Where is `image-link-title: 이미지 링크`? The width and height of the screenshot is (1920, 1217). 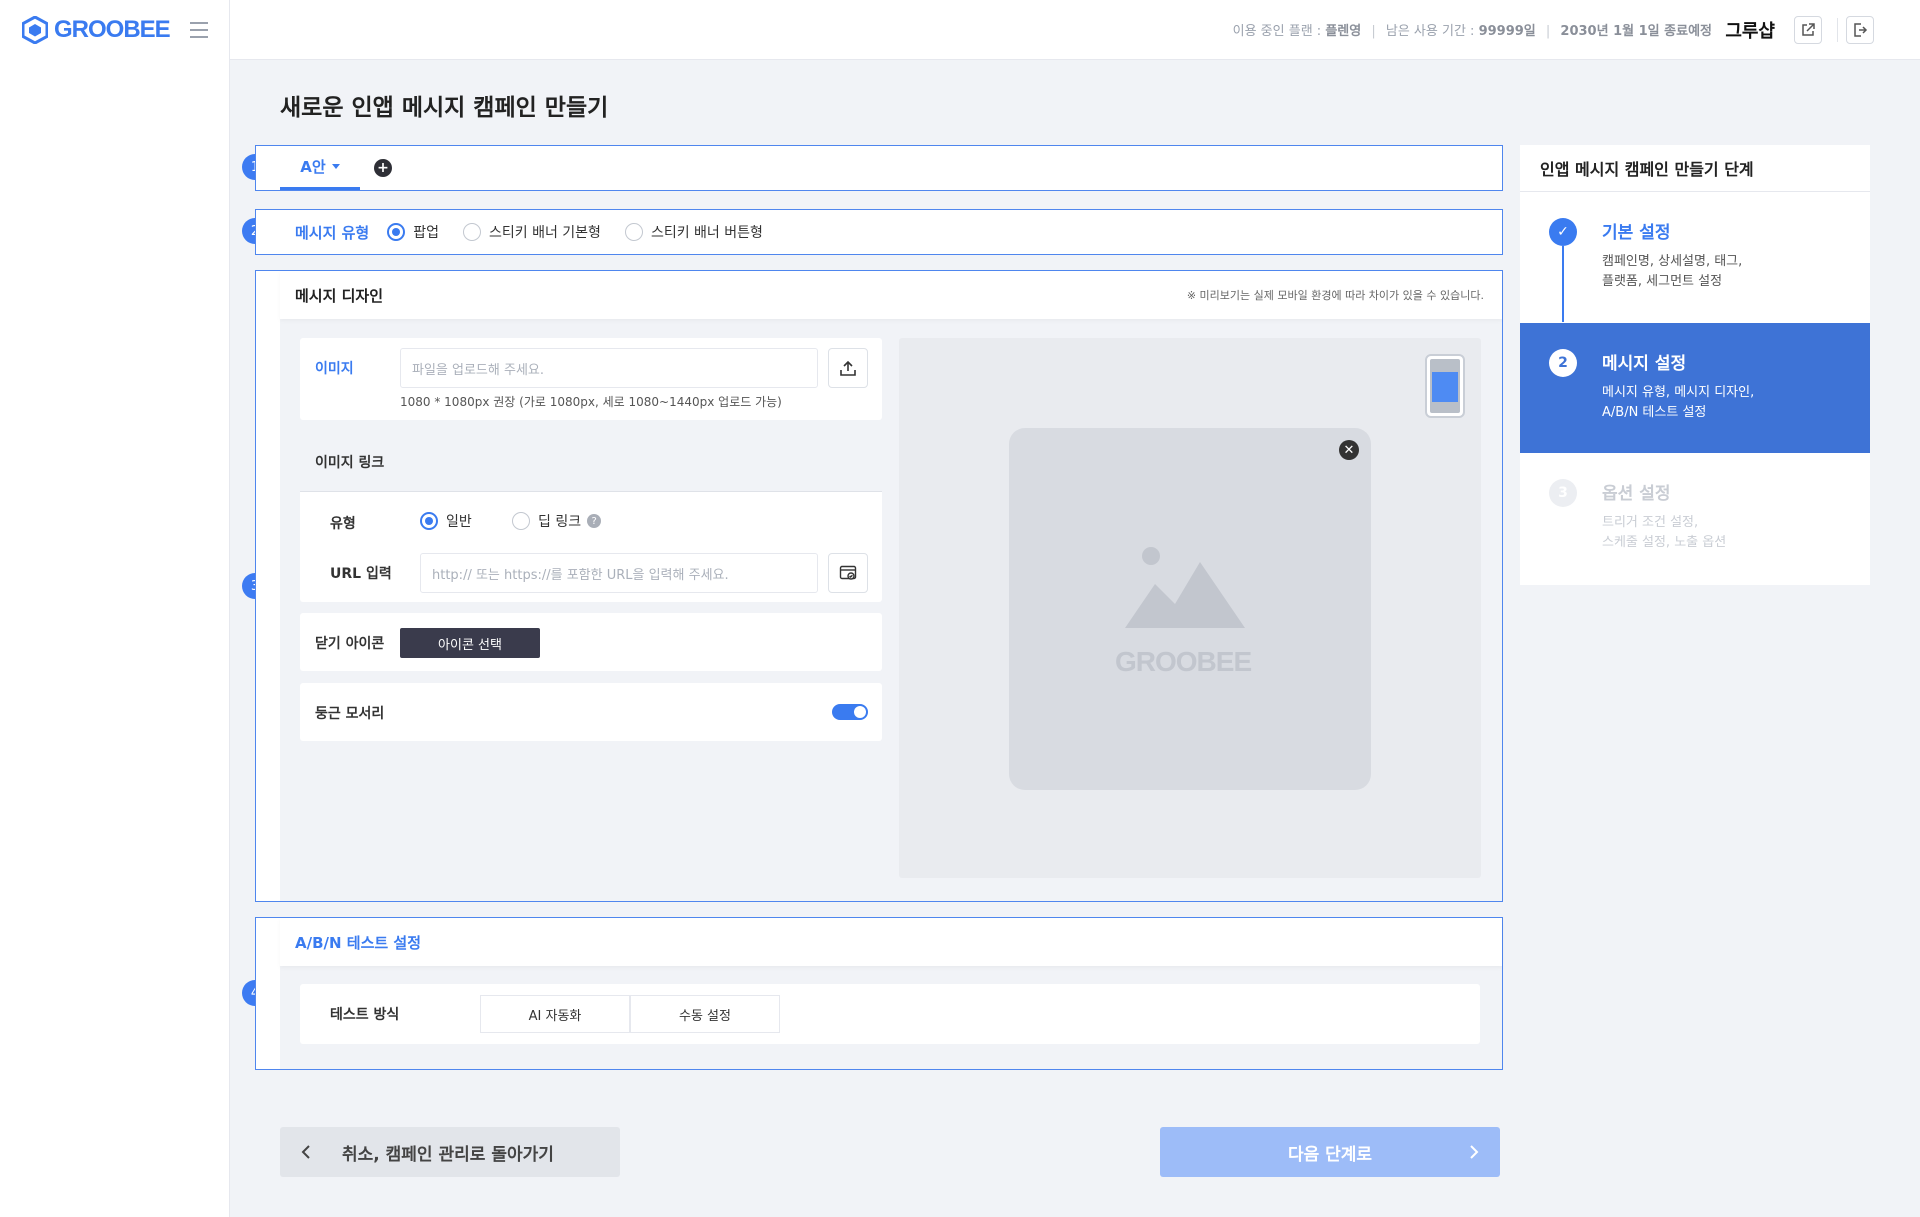
image-link-title: 이미지 링크 is located at coordinates (350, 463).